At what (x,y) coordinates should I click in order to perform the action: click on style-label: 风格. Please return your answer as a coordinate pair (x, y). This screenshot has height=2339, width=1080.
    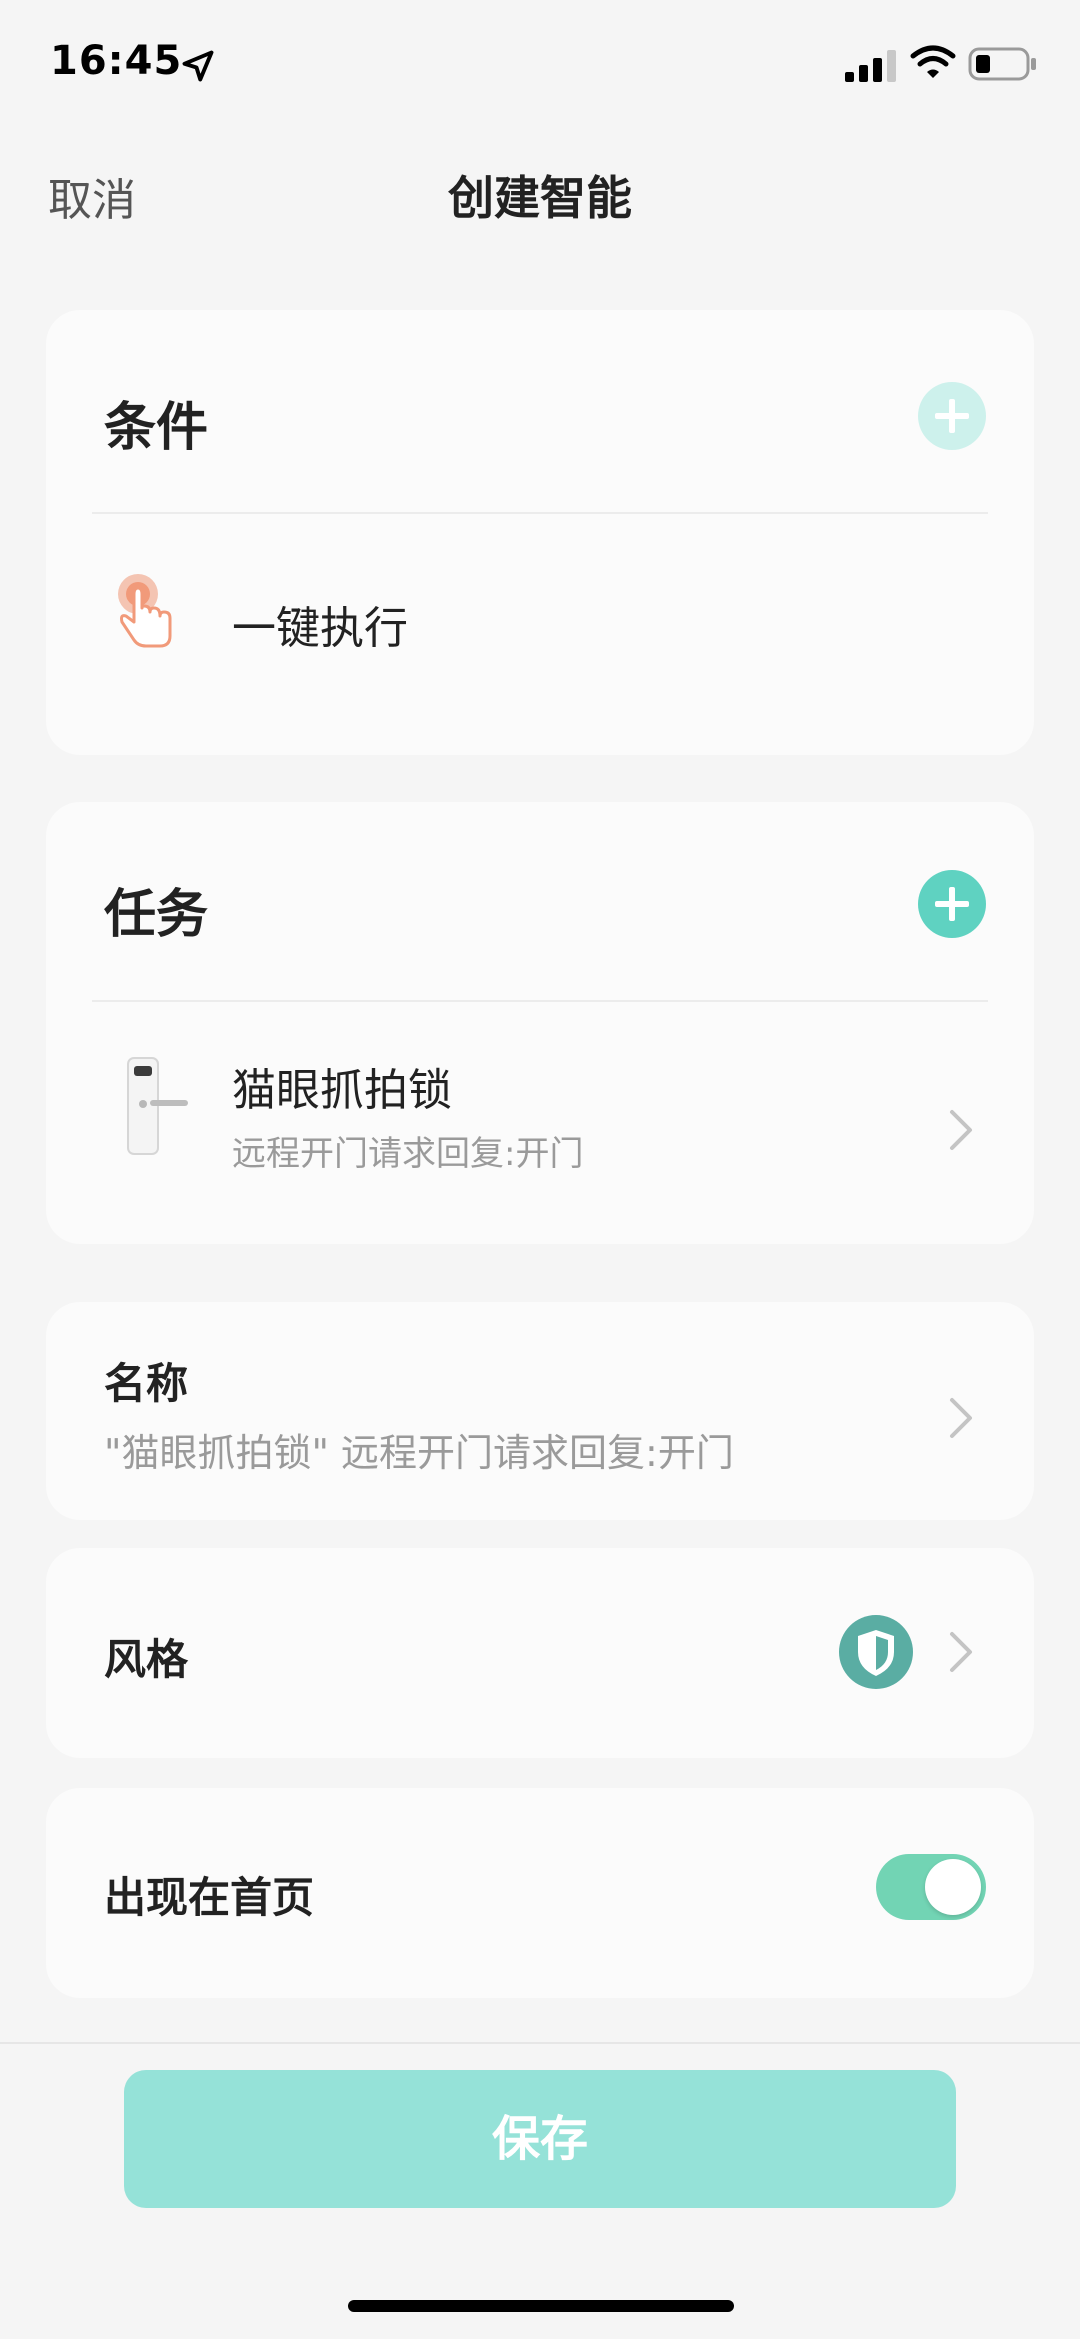
    Looking at the image, I should click on (146, 1659).